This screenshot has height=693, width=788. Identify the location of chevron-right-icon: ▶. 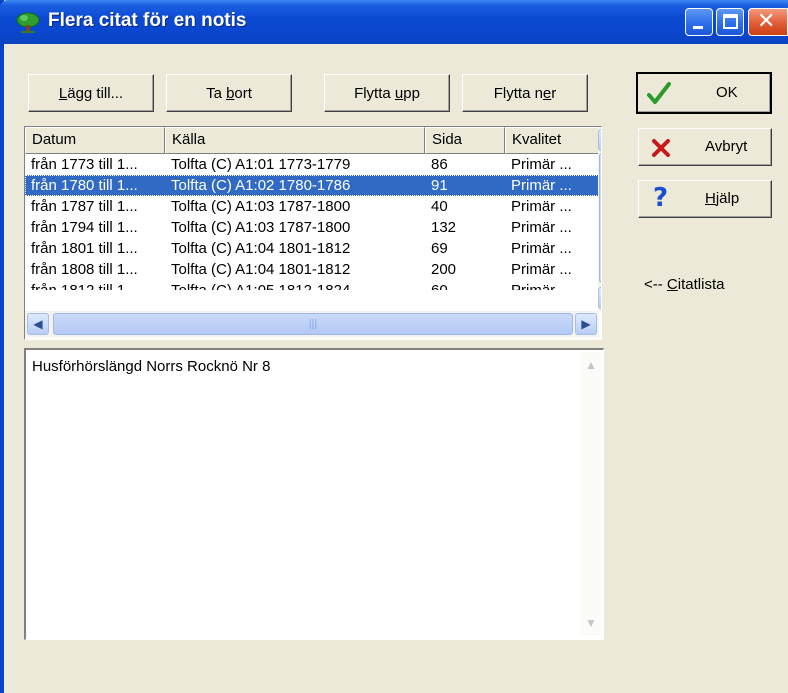
(586, 324).